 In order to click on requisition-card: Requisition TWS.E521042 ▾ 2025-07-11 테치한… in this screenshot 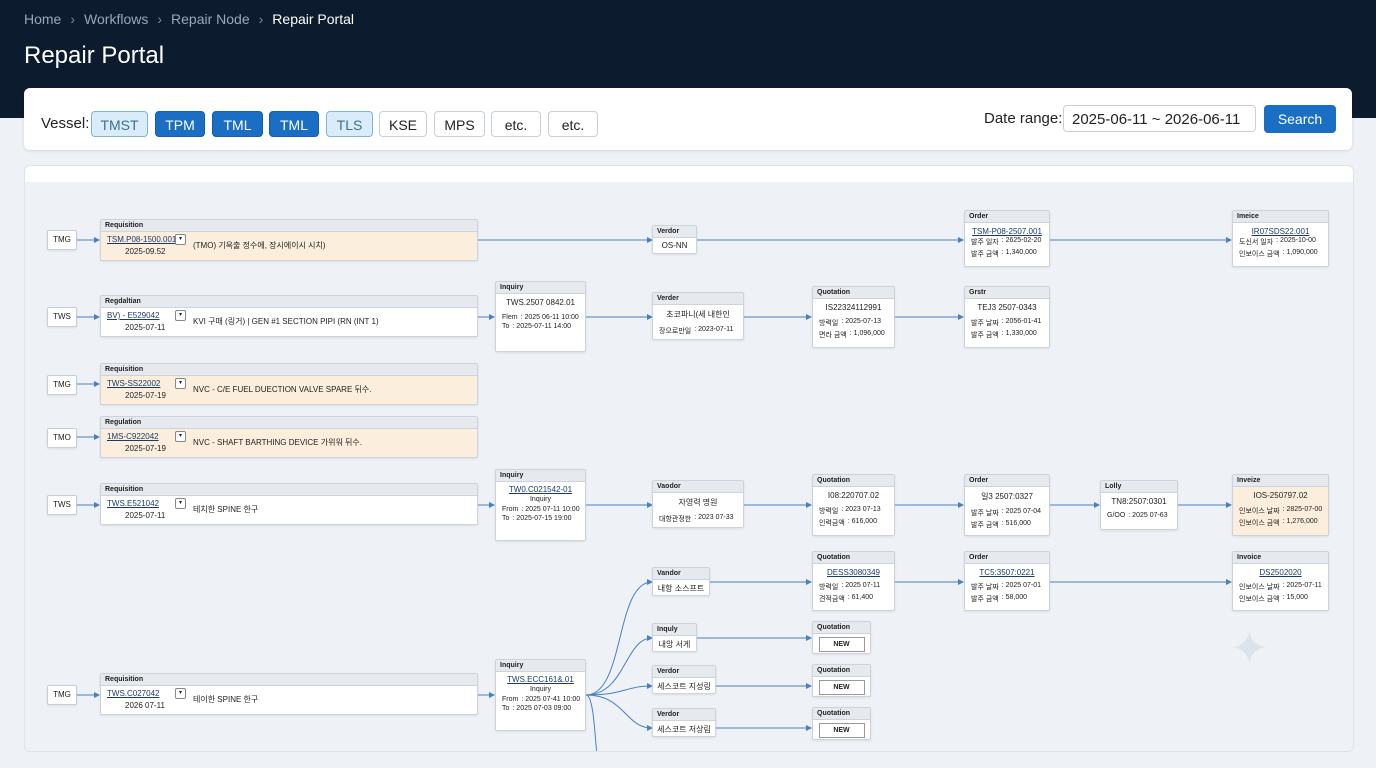, I will do `click(289, 504)`.